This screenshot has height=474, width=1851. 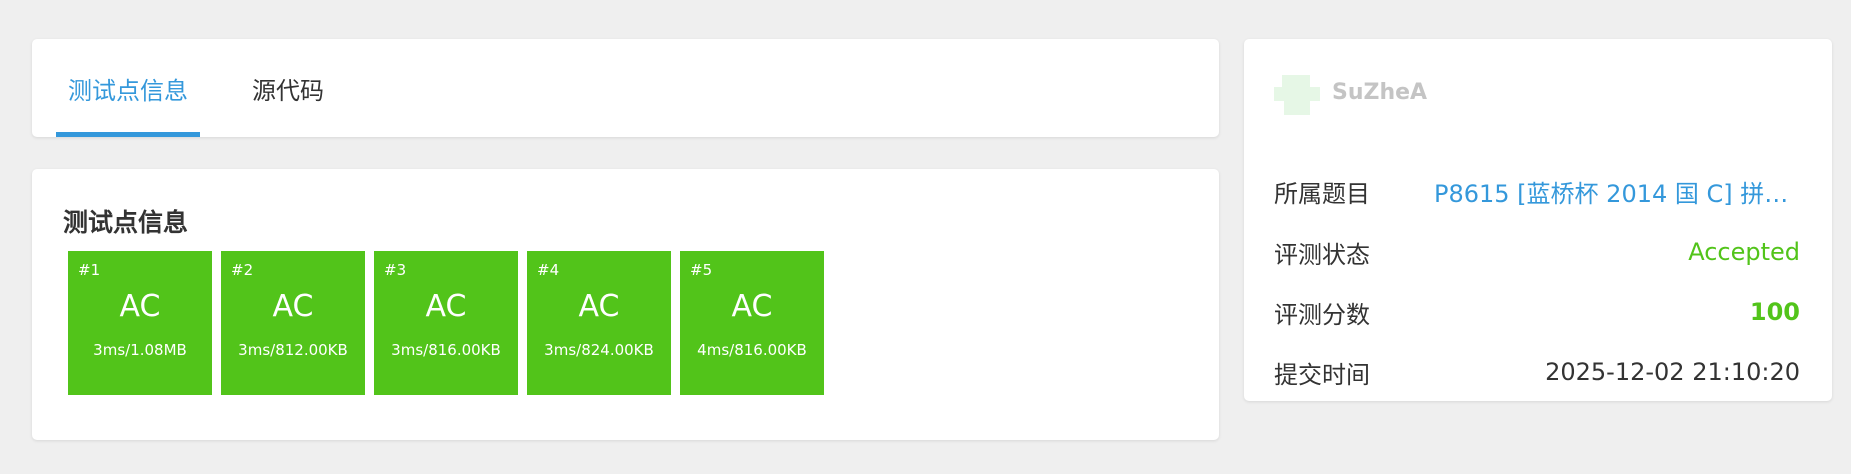 What do you see at coordinates (1322, 314) in the screenshot?
I see `score-label: 评测分数` at bounding box center [1322, 314].